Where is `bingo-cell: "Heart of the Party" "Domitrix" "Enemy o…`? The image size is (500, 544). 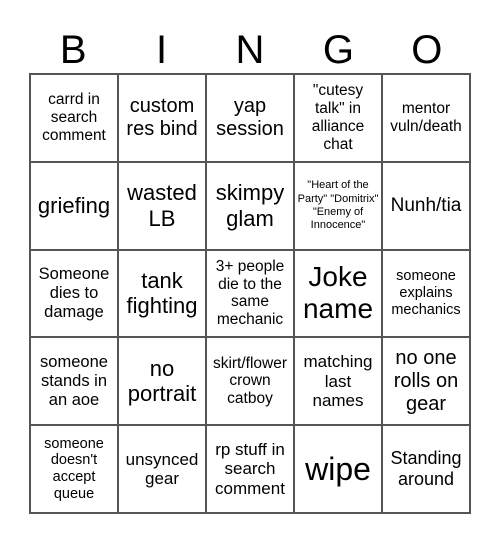 bingo-cell: "Heart of the Party" "Domitrix" "Enemy o… is located at coordinates (338, 205).